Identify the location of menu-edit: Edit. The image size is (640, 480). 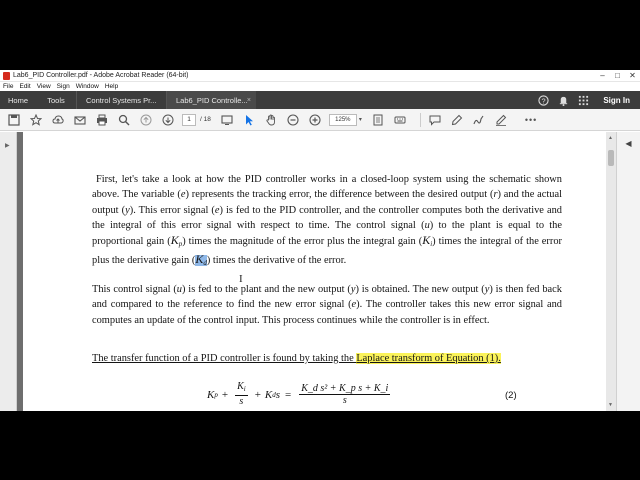
(24, 86).